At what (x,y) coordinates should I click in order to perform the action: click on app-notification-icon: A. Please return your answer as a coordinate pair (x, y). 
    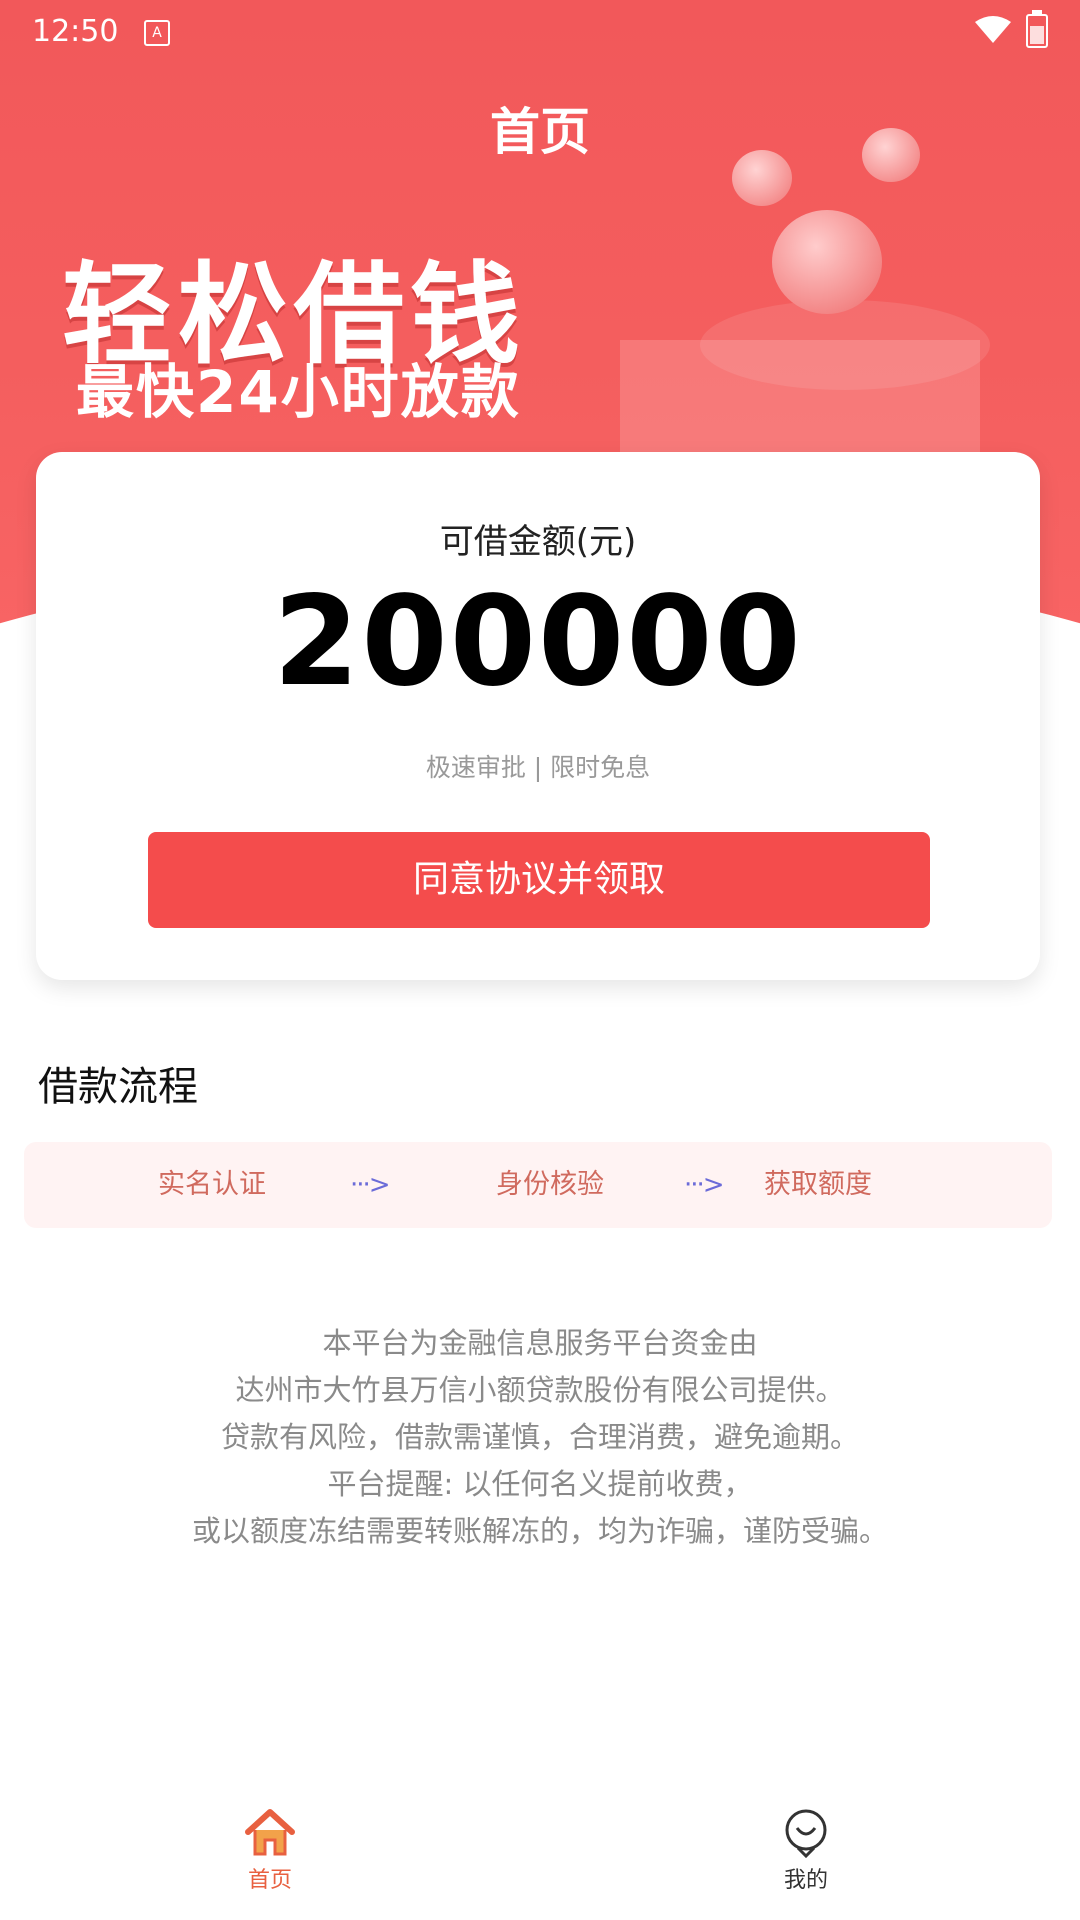
    Looking at the image, I should click on (157, 33).